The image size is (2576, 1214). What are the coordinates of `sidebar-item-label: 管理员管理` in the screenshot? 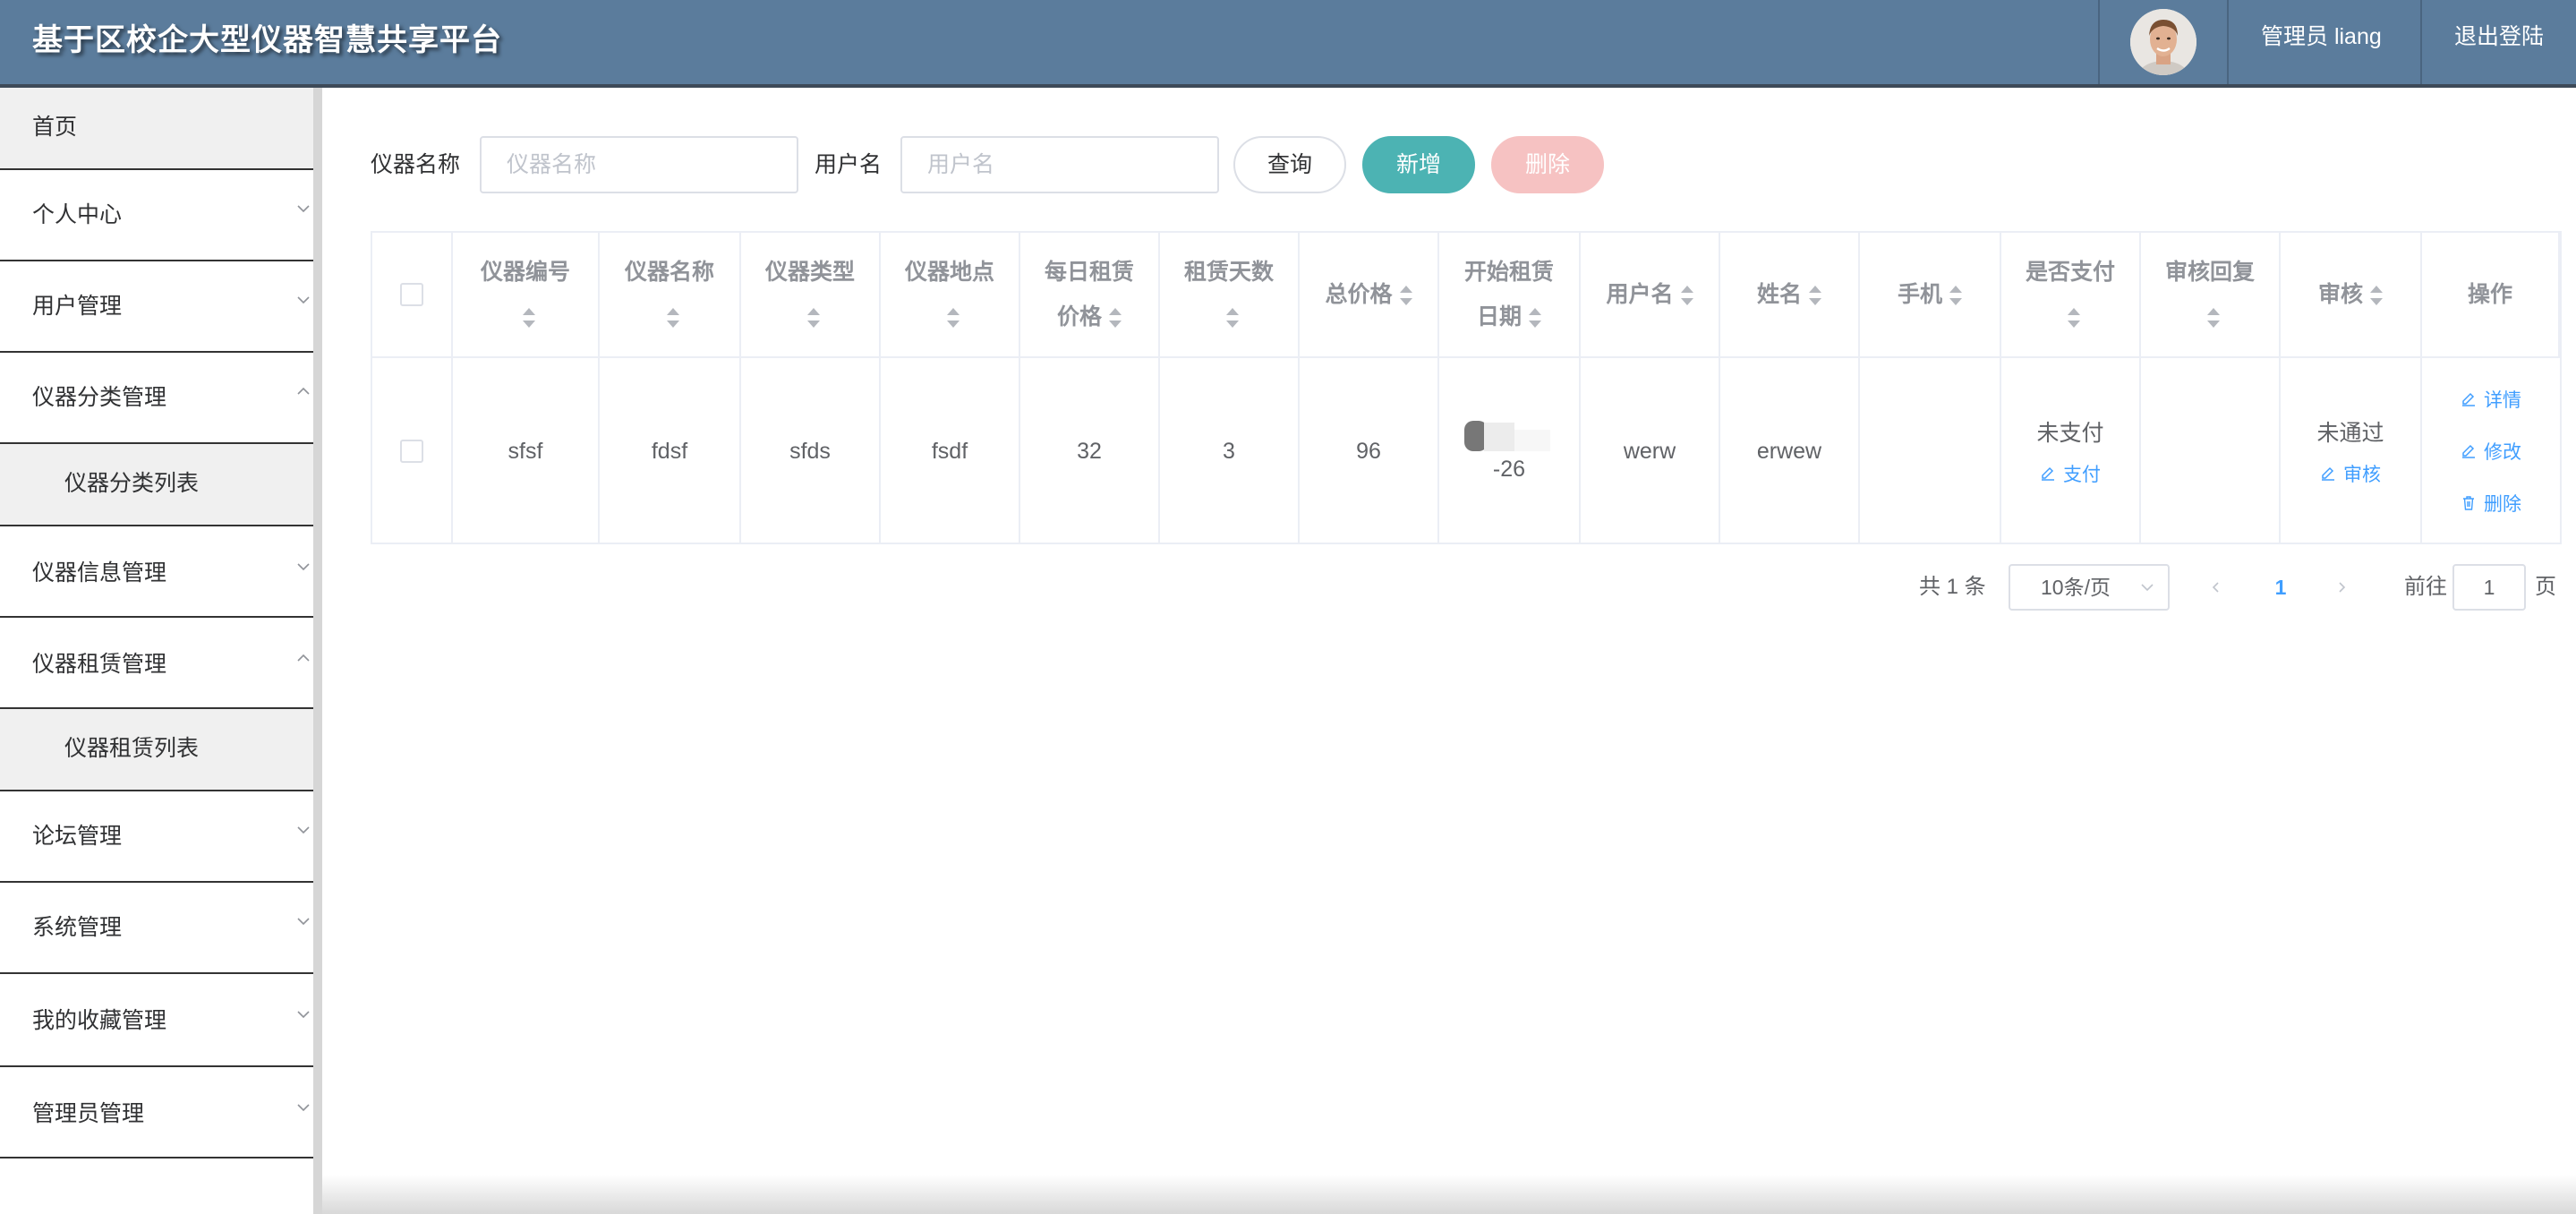 It's located at (88, 1113).